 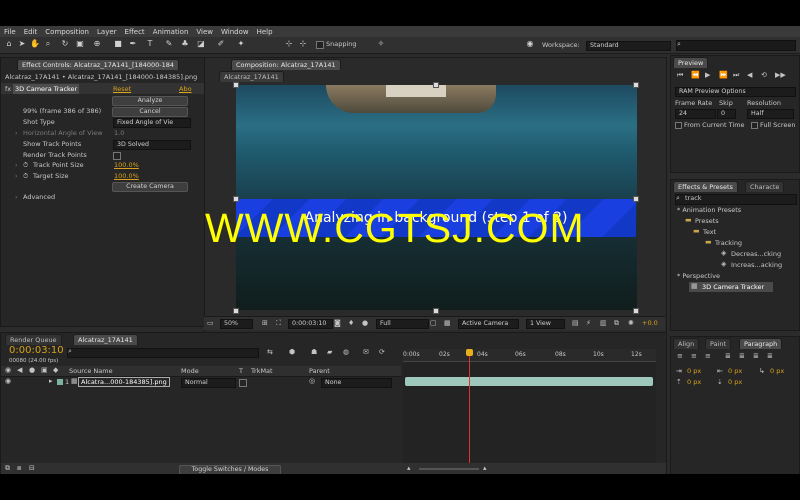 What do you see at coordinates (243, 383) in the screenshot?
I see `preserve-transparency-checkbox` at bounding box center [243, 383].